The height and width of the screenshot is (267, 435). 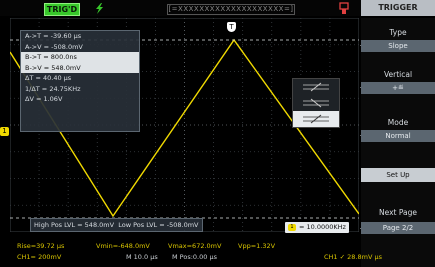 I want to click on meas-a-time: A->T = -39.60 µs, so click(x=53, y=36).